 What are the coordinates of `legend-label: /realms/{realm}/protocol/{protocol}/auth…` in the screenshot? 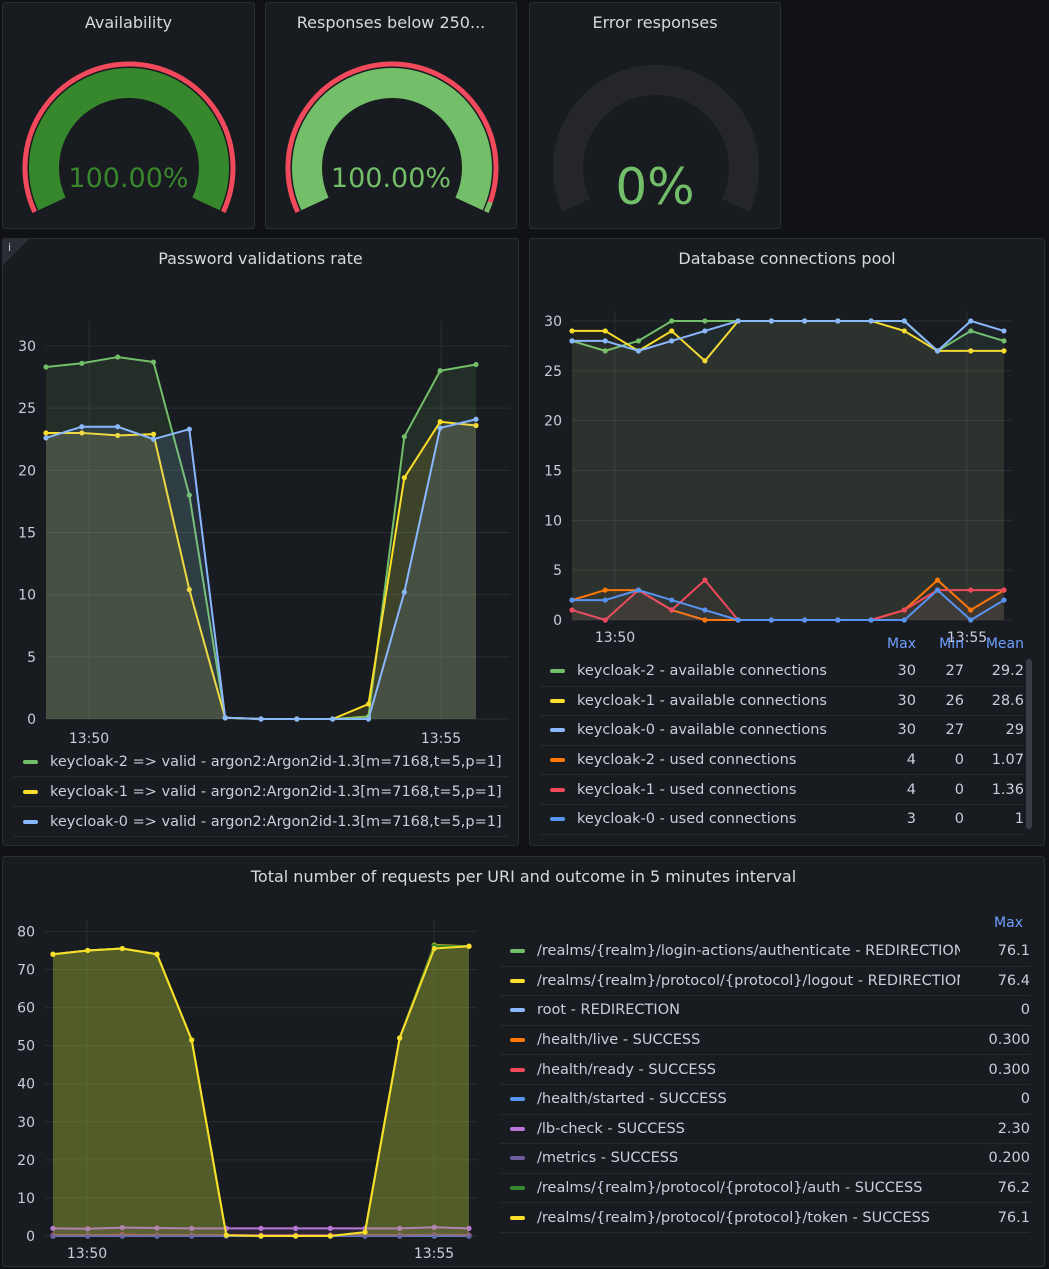 It's located at (730, 1188).